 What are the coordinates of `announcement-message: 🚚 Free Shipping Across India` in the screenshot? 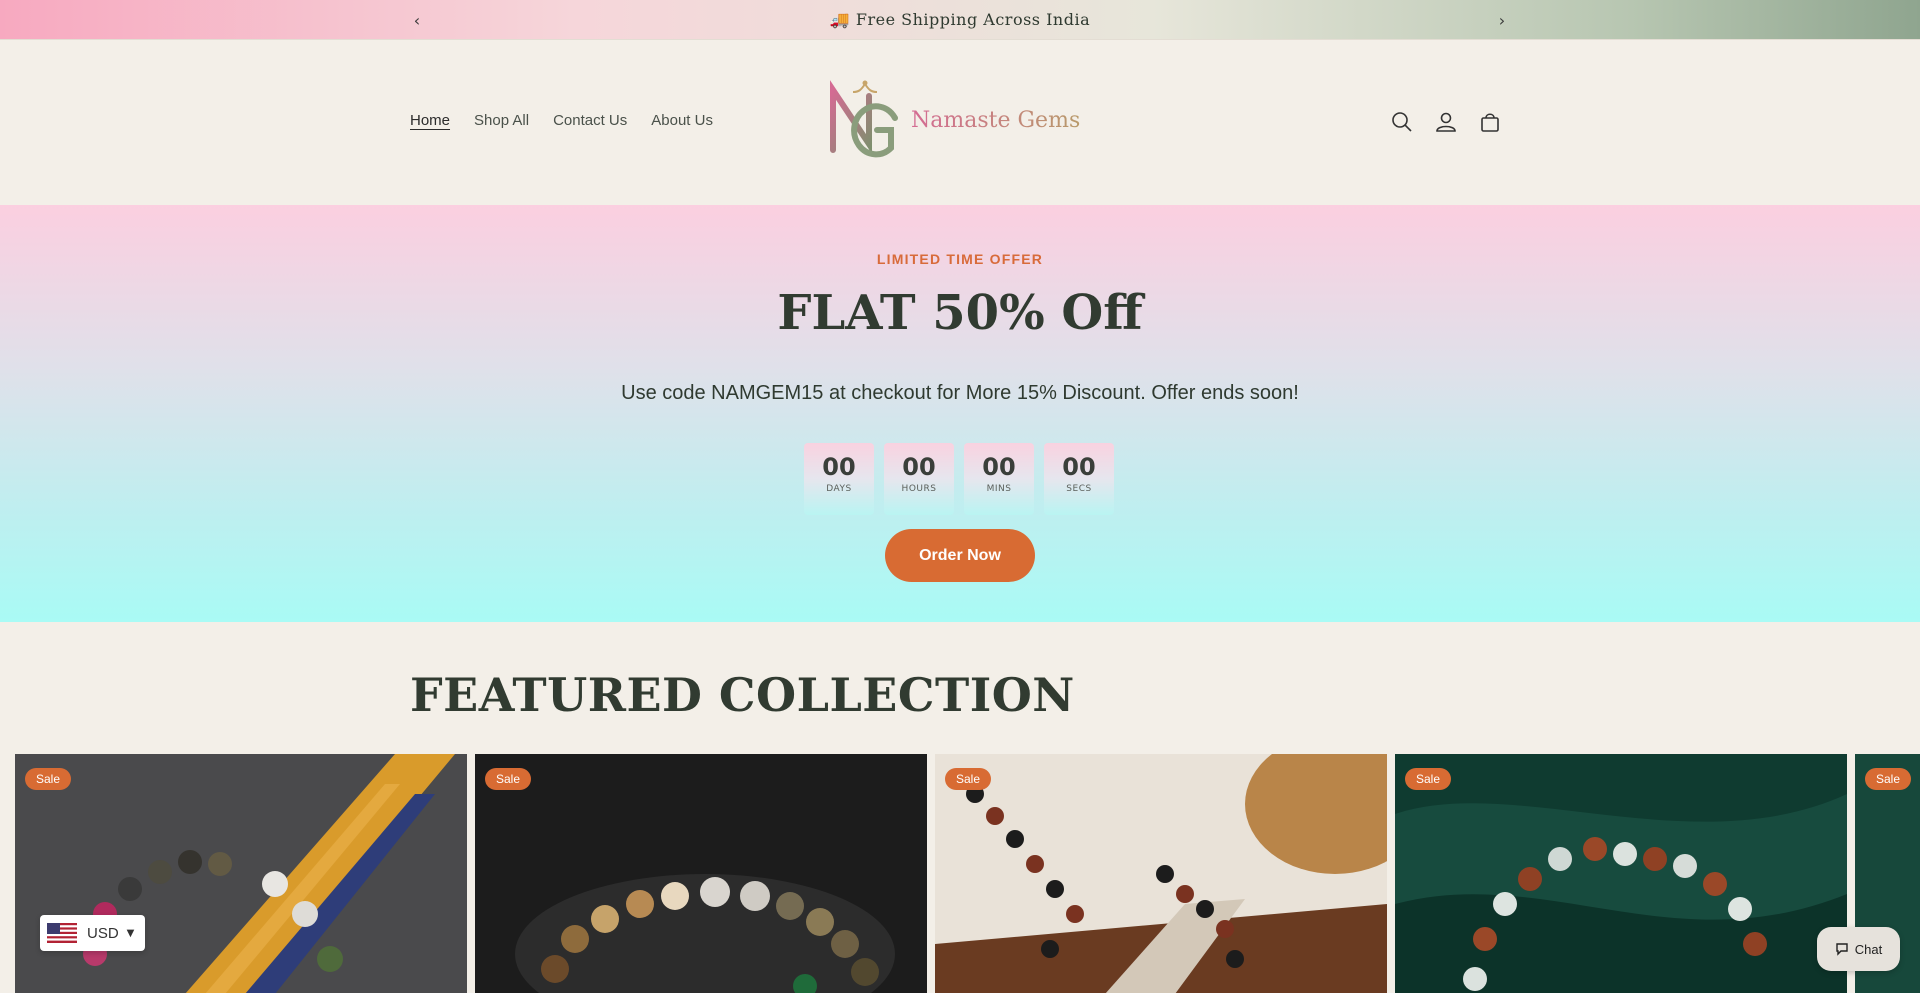 It's located at (960, 19).